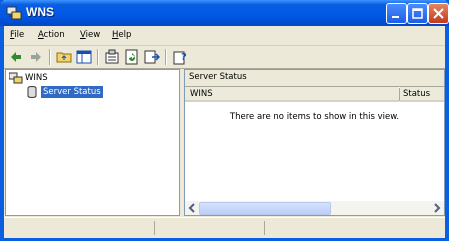 This screenshot has height=241, width=449. Describe the element at coordinates (51, 35) in the screenshot. I see `menu-action: Action` at that location.